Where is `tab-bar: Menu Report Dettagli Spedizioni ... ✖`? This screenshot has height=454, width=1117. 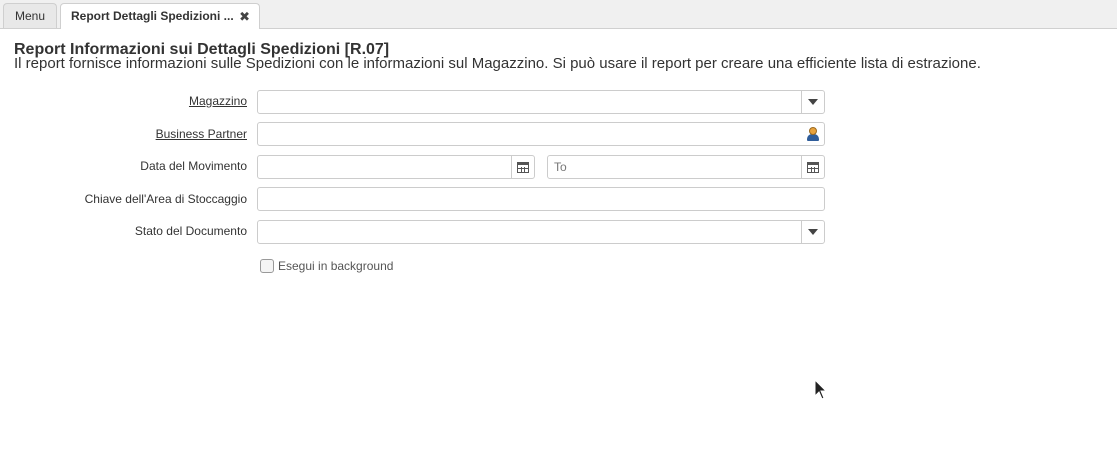 tab-bar: Menu Report Dettagli Spedizioni ... ✖ is located at coordinates (558, 14).